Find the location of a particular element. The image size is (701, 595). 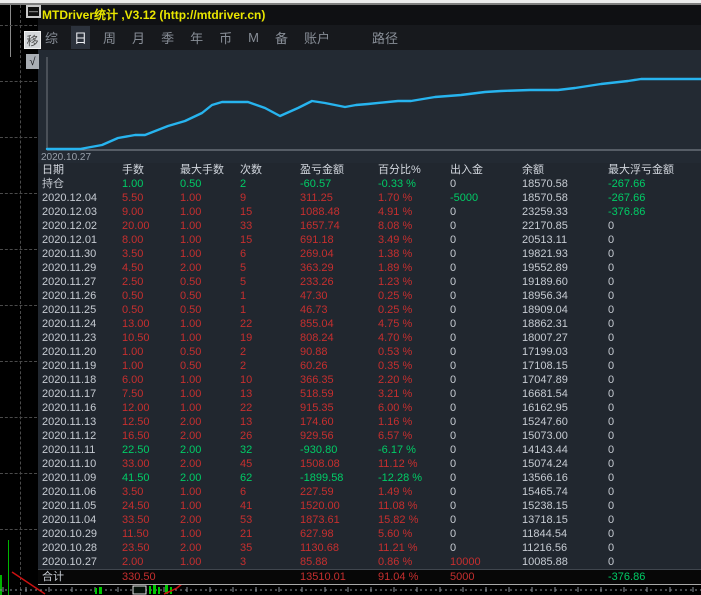

cell-pnl: 1508.08 is located at coordinates (320, 464).